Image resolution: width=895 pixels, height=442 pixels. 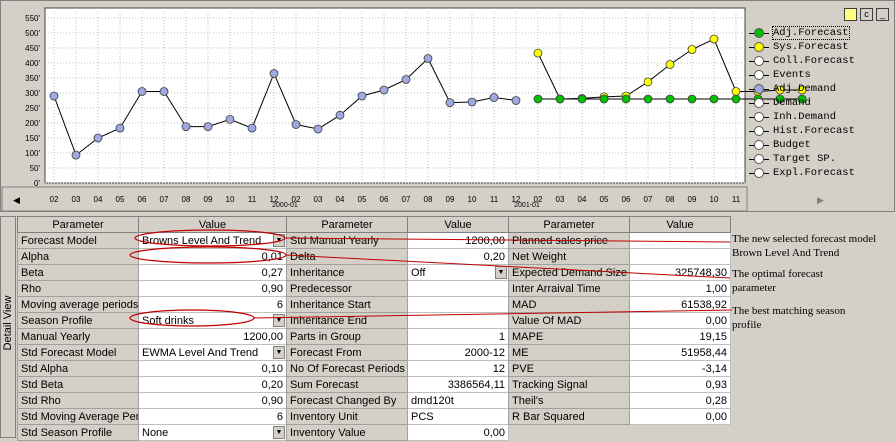 I want to click on table-row: ME 51958,44, so click(x=619, y=352).